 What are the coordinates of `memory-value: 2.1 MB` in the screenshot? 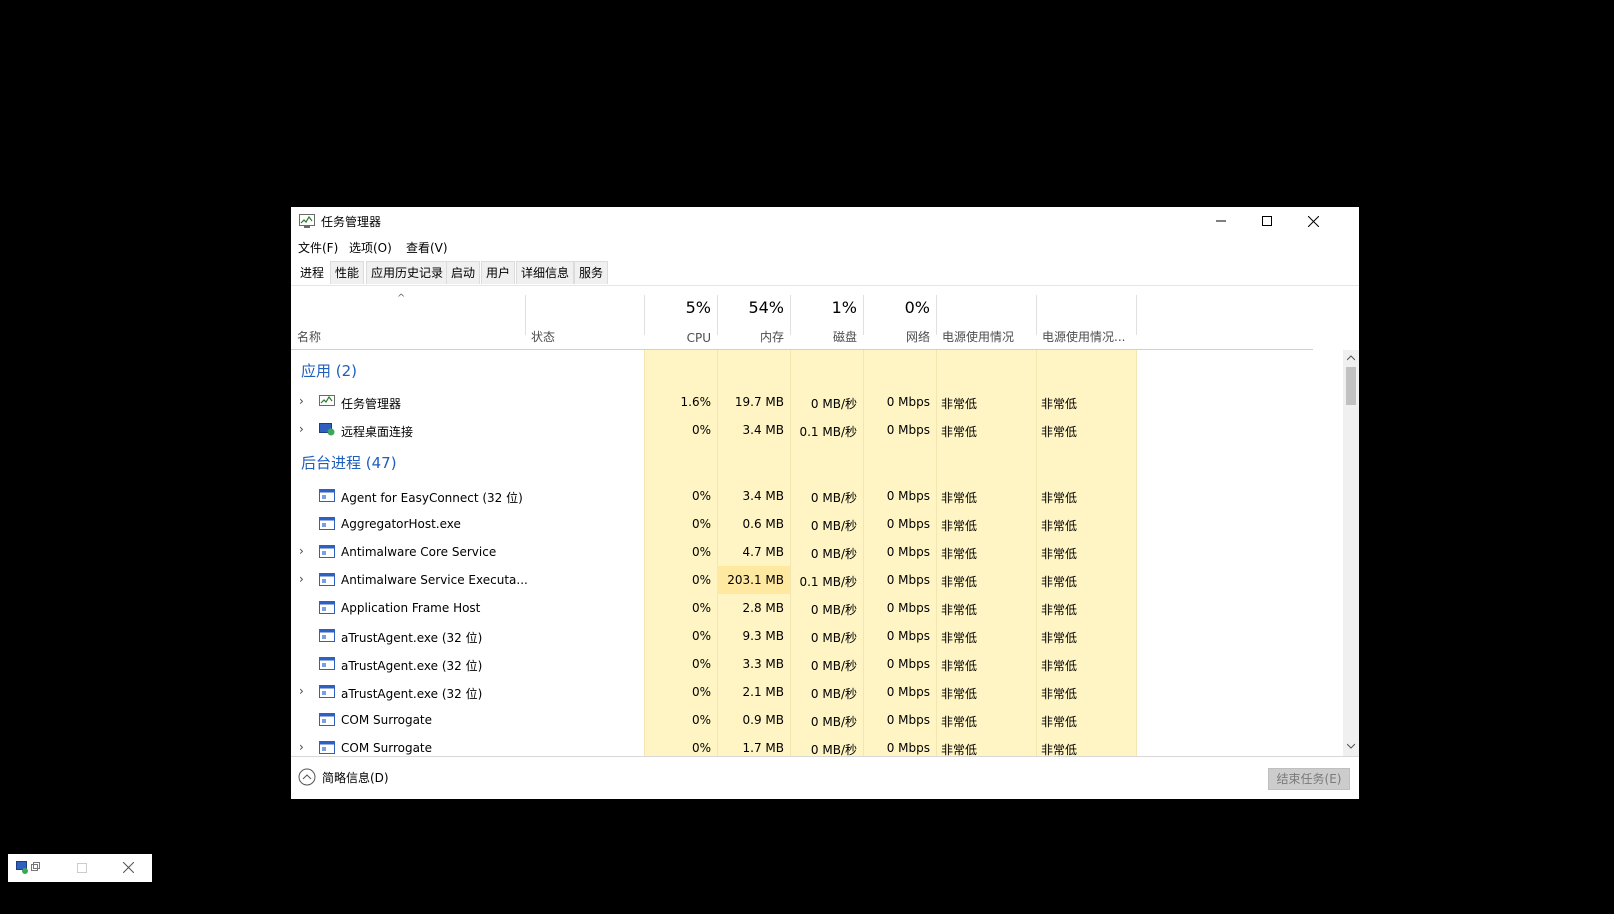 It's located at (763, 692).